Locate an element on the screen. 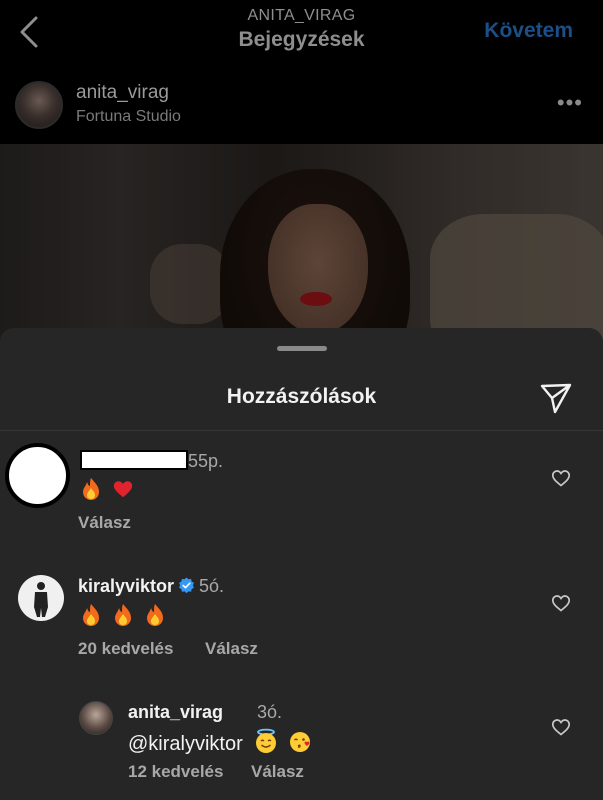 The width and height of the screenshot is (603, 800). top-navigation-bar: ANITA_VIRAG Bejegyzések Követem is located at coordinates (301, 35).